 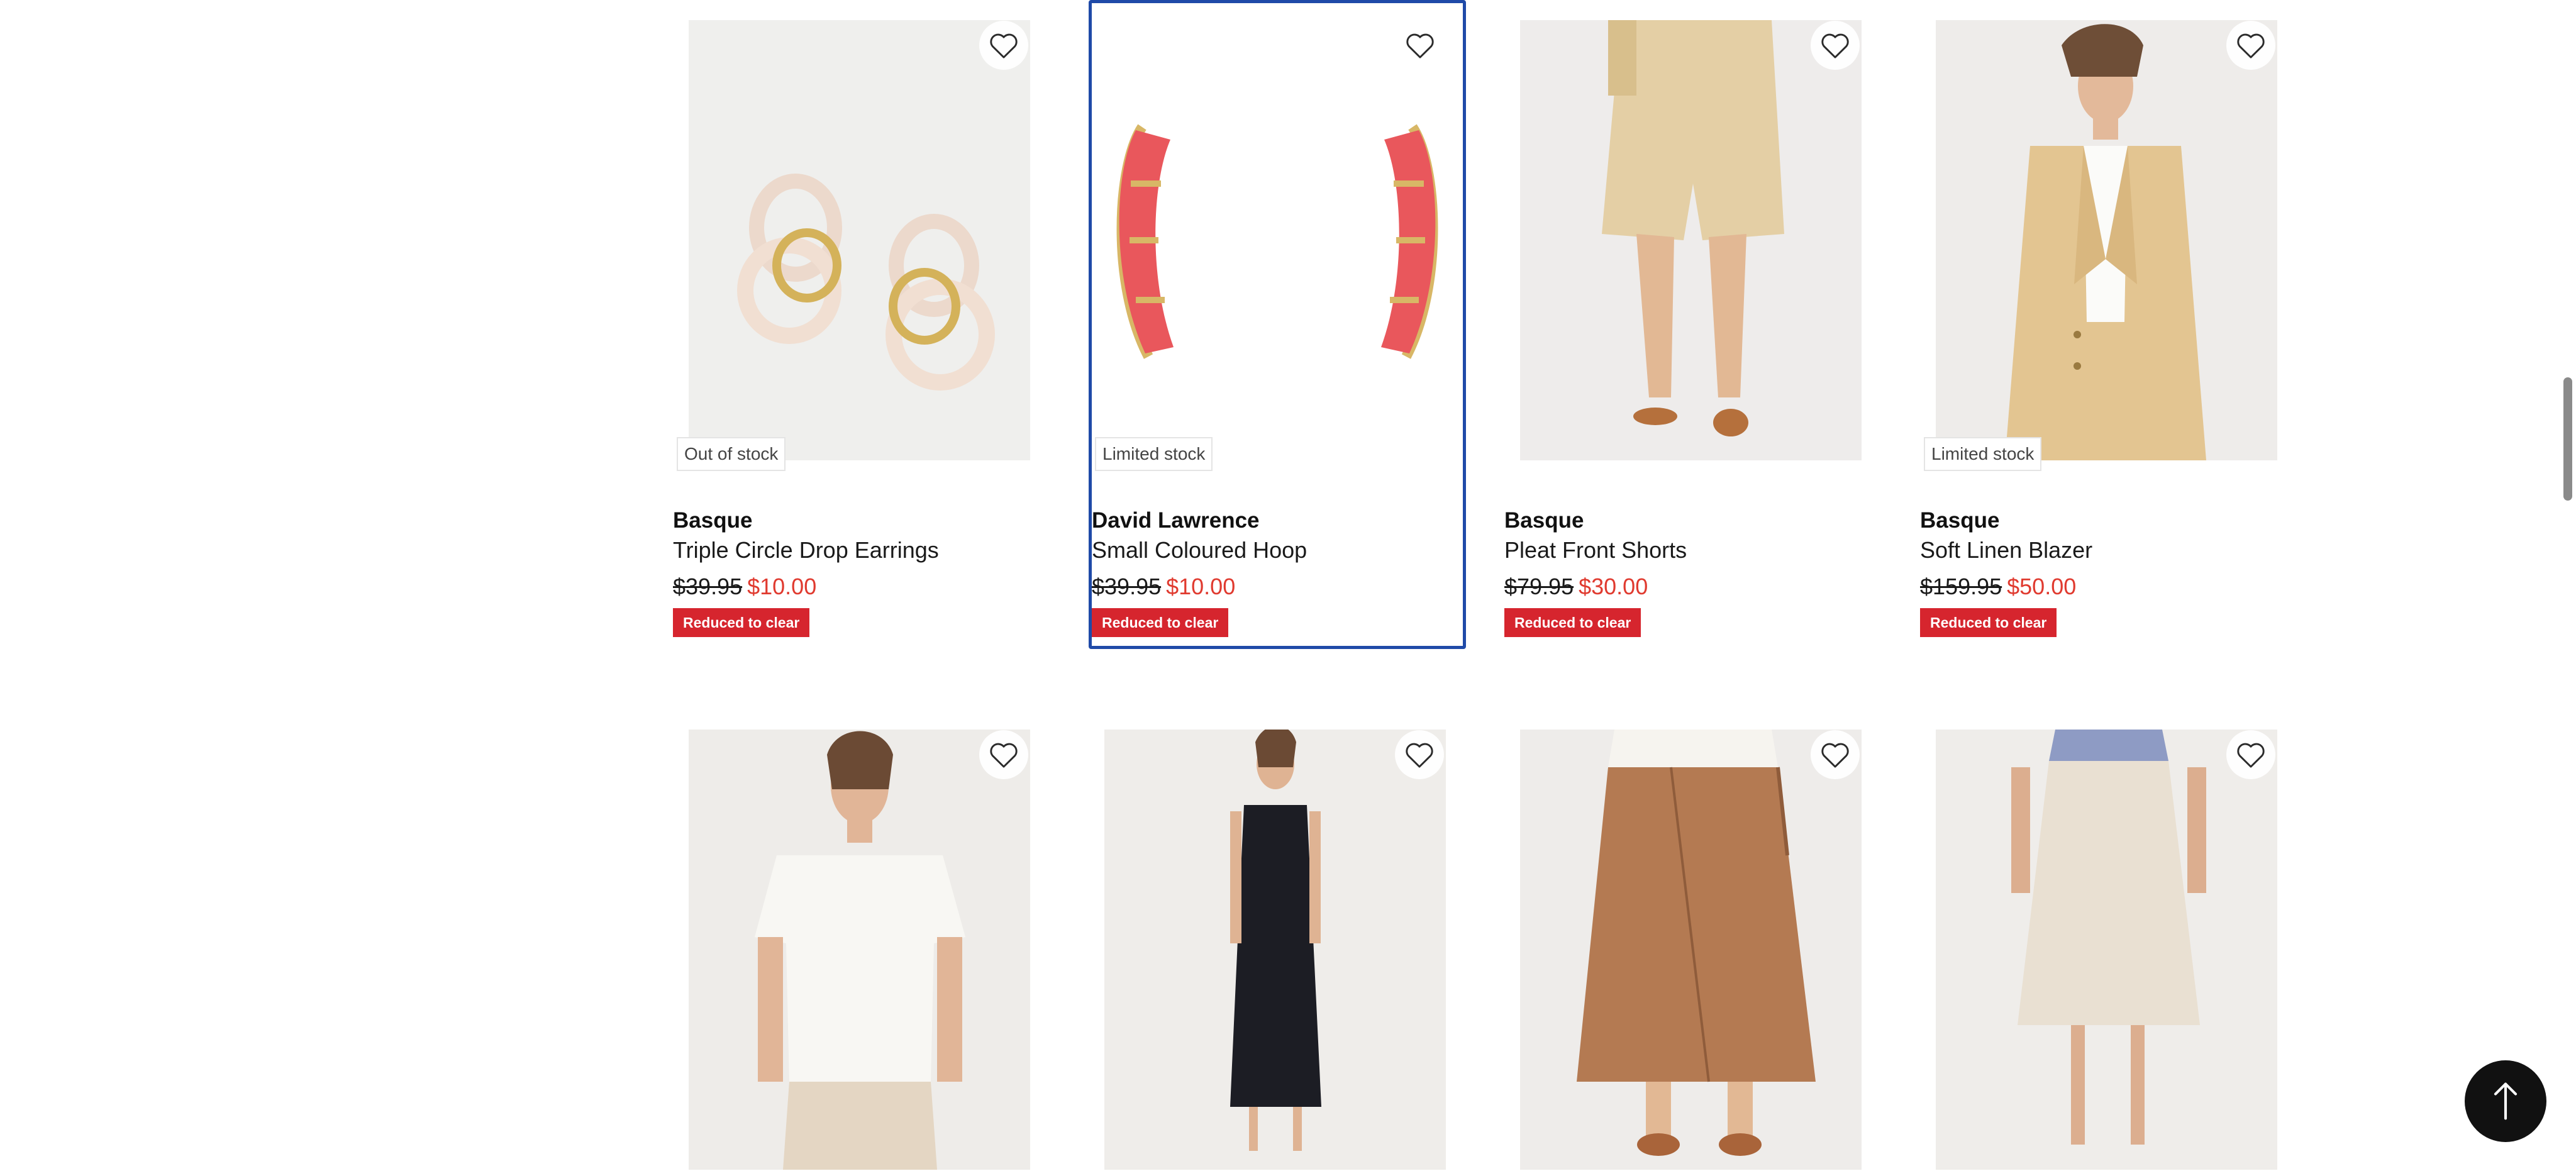 I want to click on product-price: $159.95 $50.00, so click(x=1998, y=587).